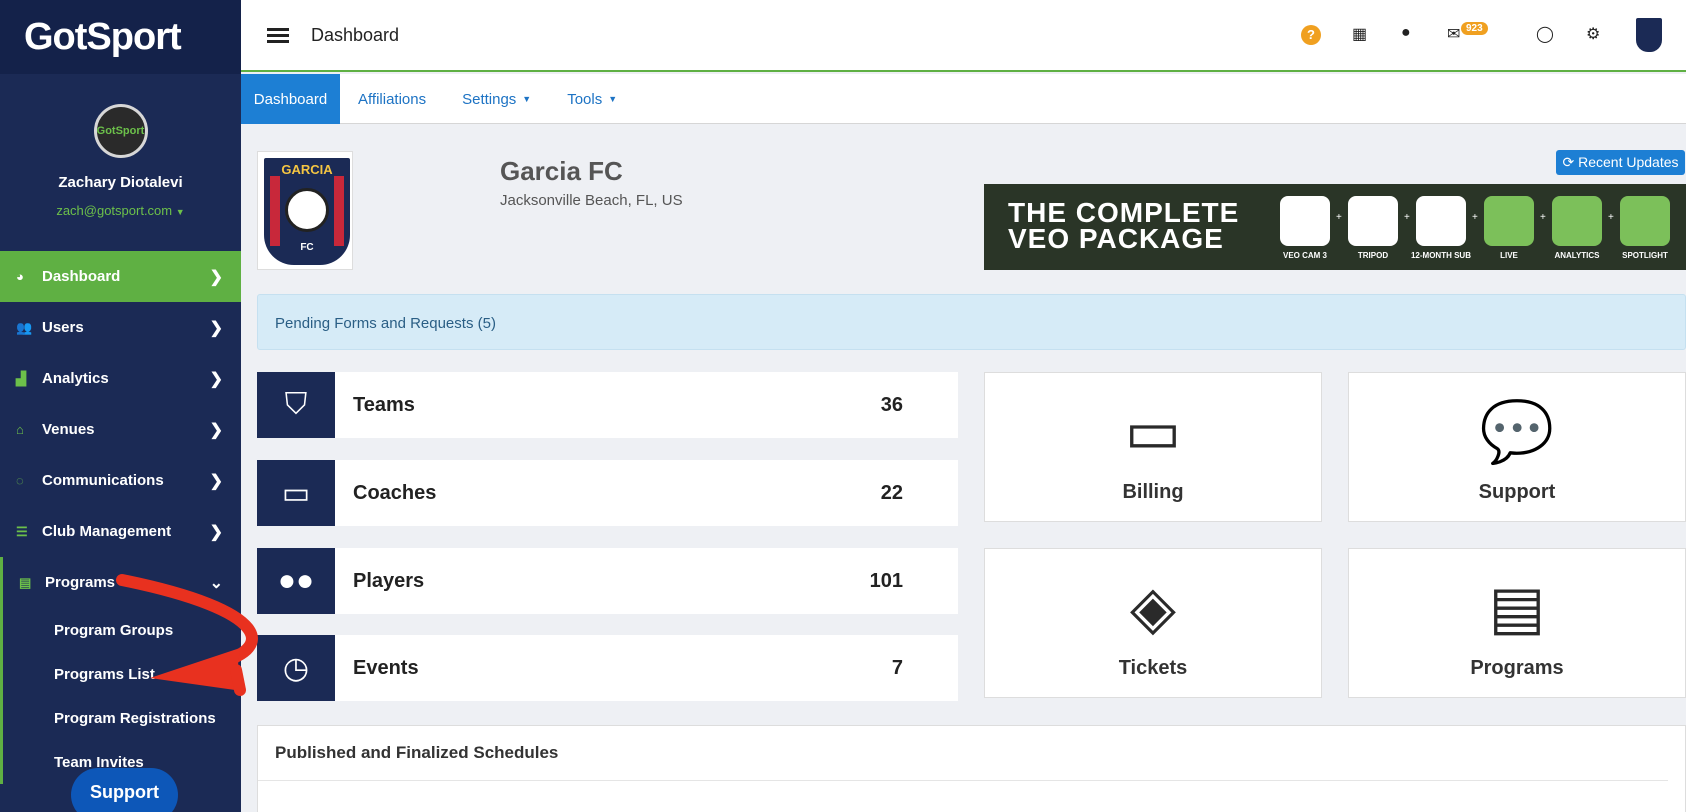 The width and height of the screenshot is (1686, 812). What do you see at coordinates (1509, 221) in the screenshot?
I see `live-icon` at bounding box center [1509, 221].